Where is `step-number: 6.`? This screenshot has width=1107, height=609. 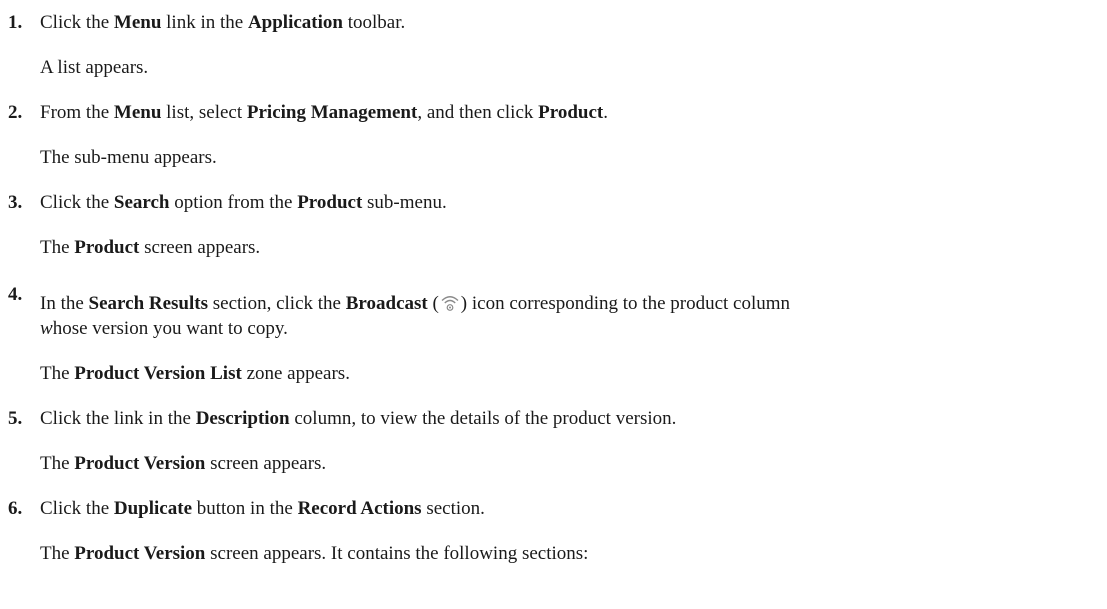 step-number: 6. is located at coordinates (15, 508).